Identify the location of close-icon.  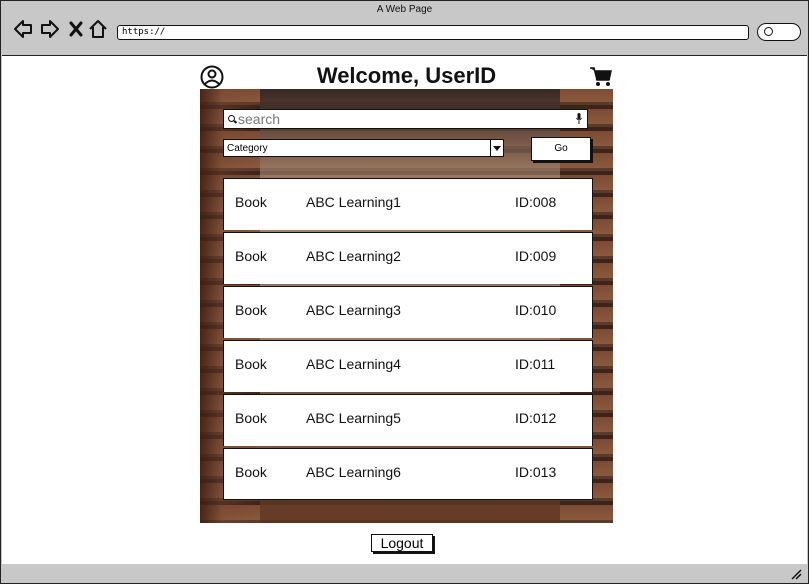
(76, 29).